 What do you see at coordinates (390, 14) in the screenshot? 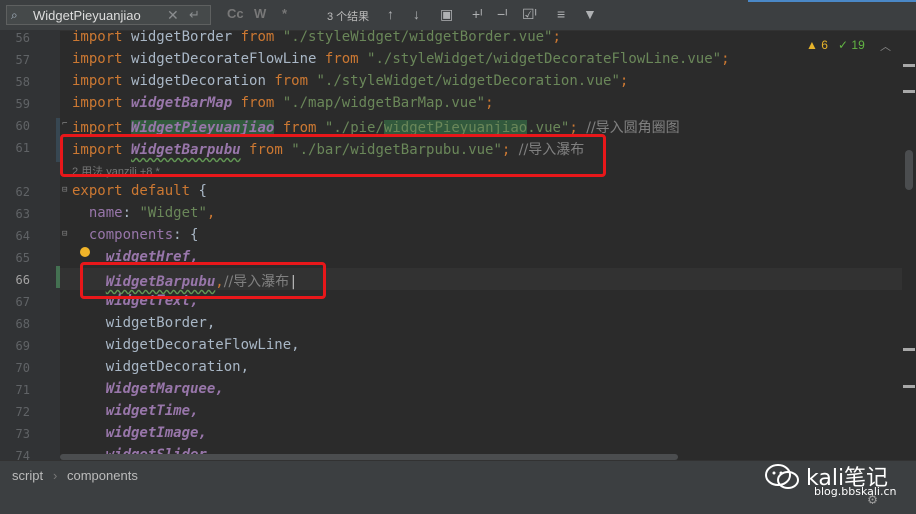
I see `prev-occurrence-icon: ↑` at bounding box center [390, 14].